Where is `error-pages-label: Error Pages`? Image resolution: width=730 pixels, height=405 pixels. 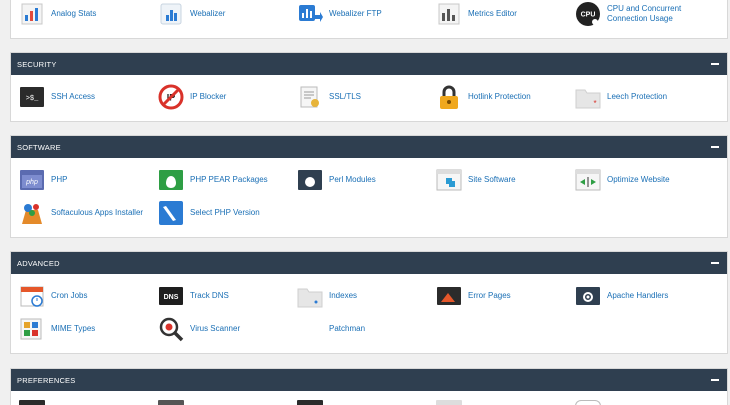
error-pages-label: Error Pages is located at coordinates (489, 295).